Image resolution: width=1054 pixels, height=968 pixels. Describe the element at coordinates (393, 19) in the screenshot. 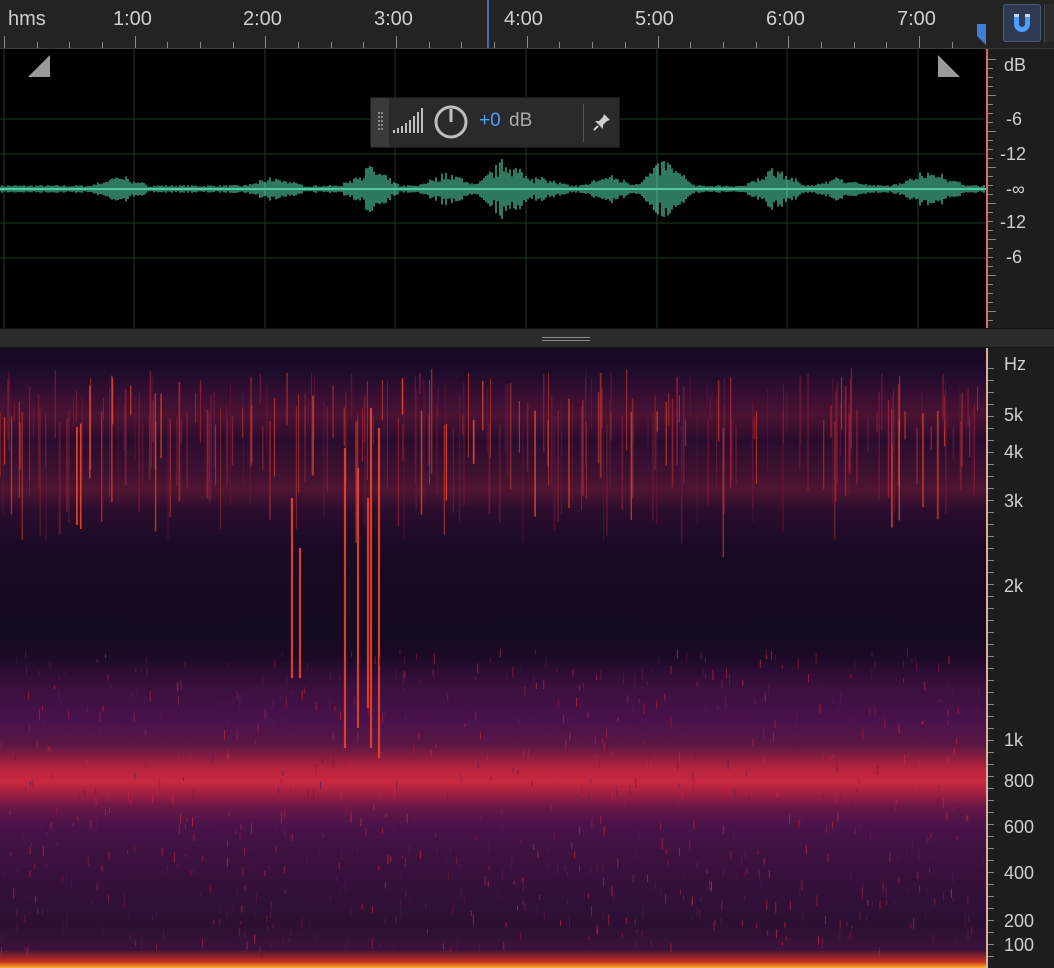

I see `time-label: 3:00` at that location.